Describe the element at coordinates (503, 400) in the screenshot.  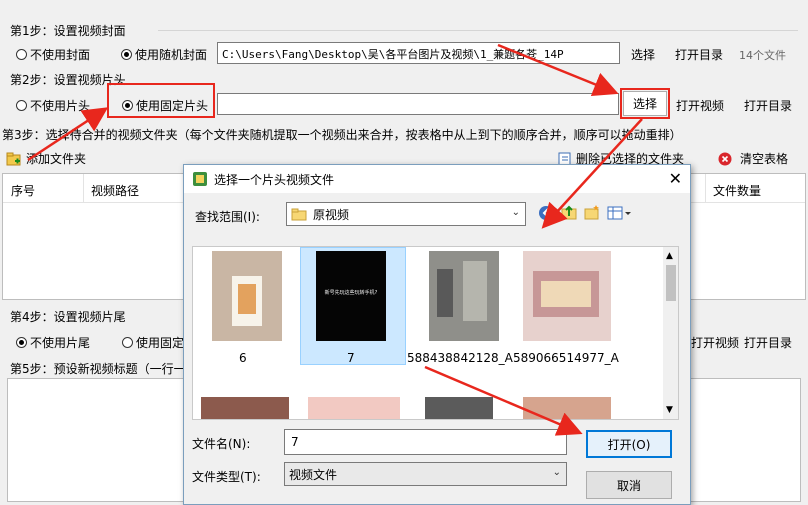
I see `arrow-to-open` at that location.